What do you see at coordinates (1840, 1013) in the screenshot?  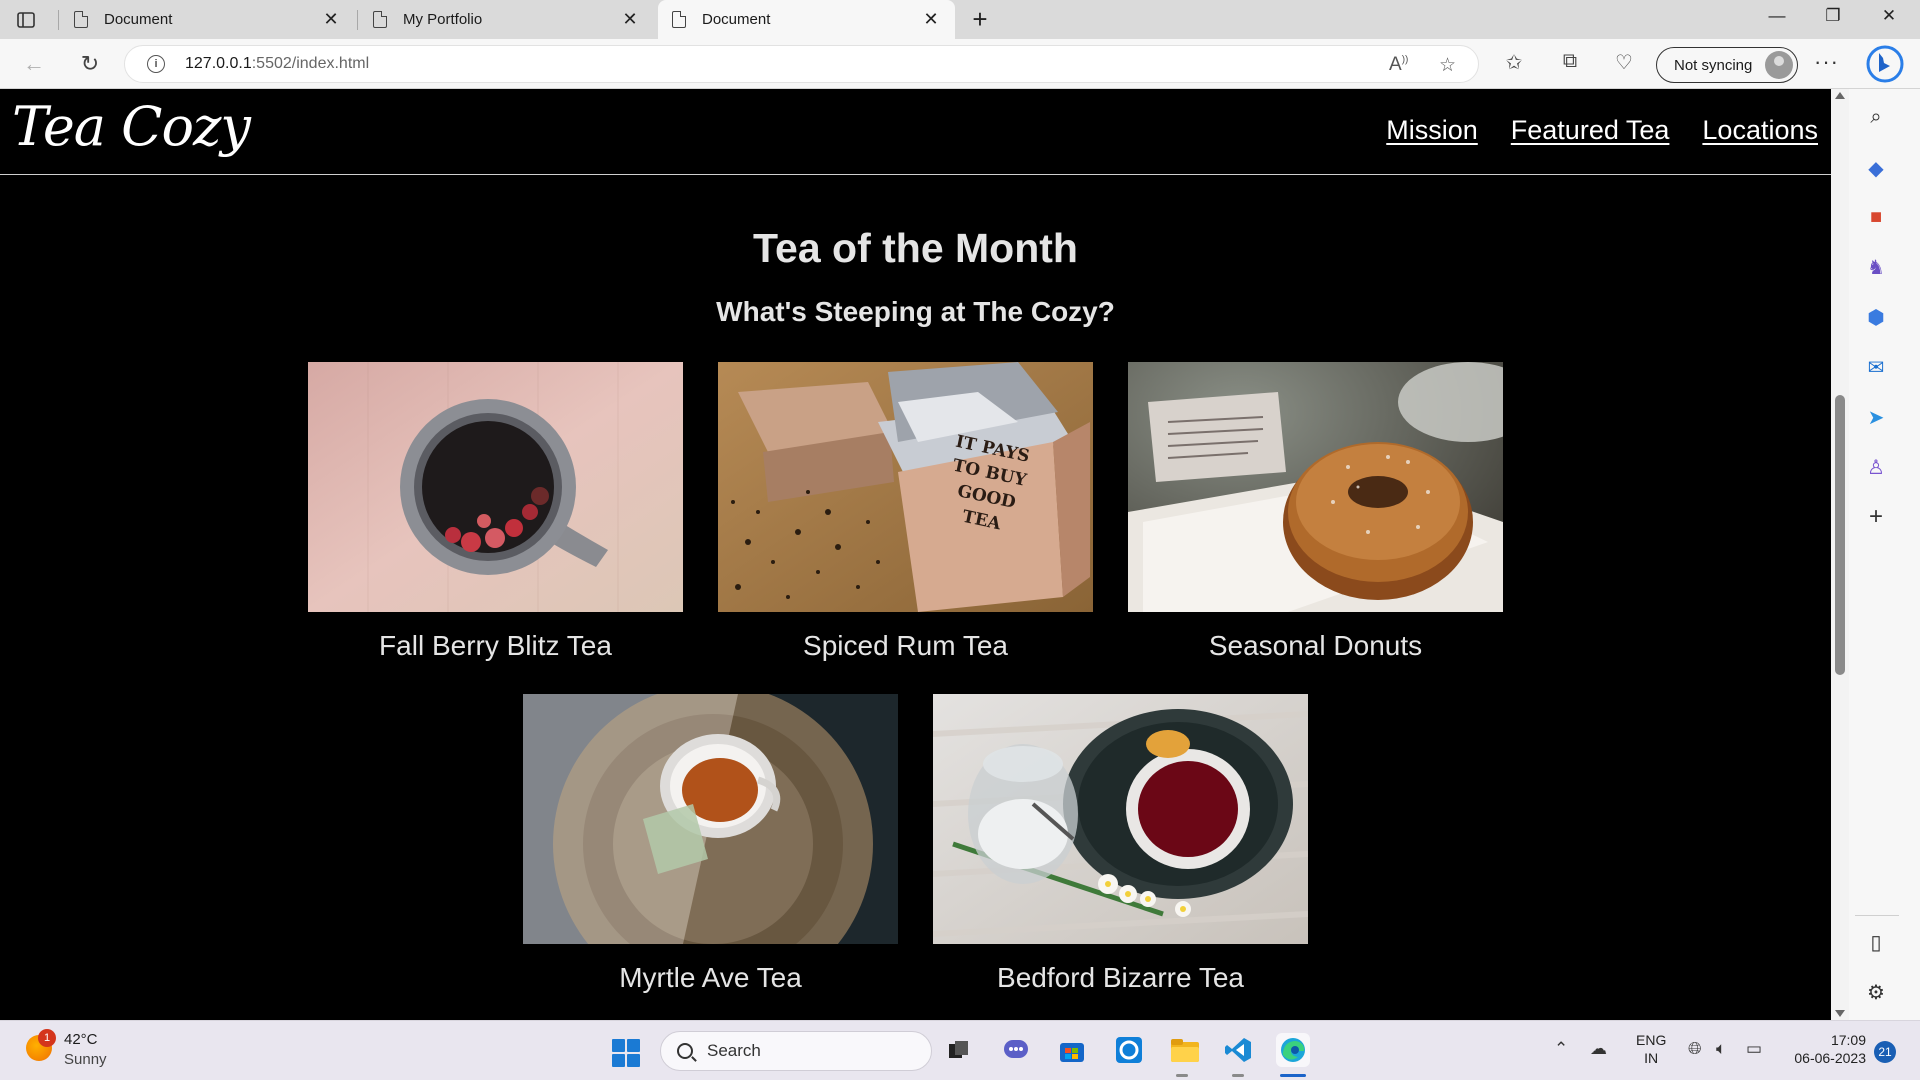 I see `scroll-down-arrow-icon` at bounding box center [1840, 1013].